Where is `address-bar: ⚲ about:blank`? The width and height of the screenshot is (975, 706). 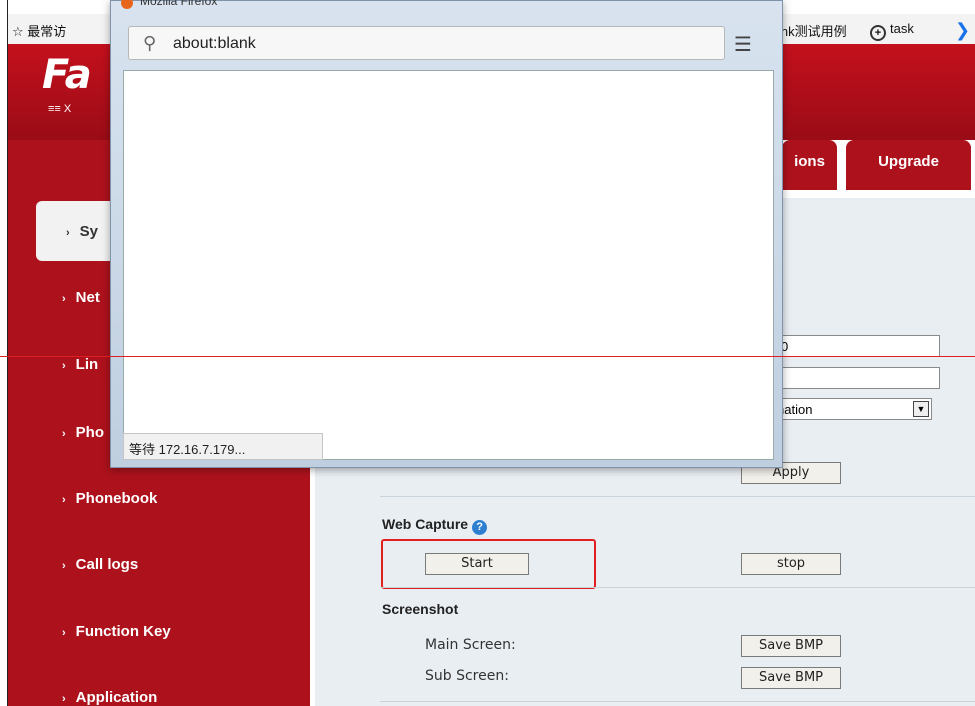
address-bar: ⚲ about:blank is located at coordinates (426, 43).